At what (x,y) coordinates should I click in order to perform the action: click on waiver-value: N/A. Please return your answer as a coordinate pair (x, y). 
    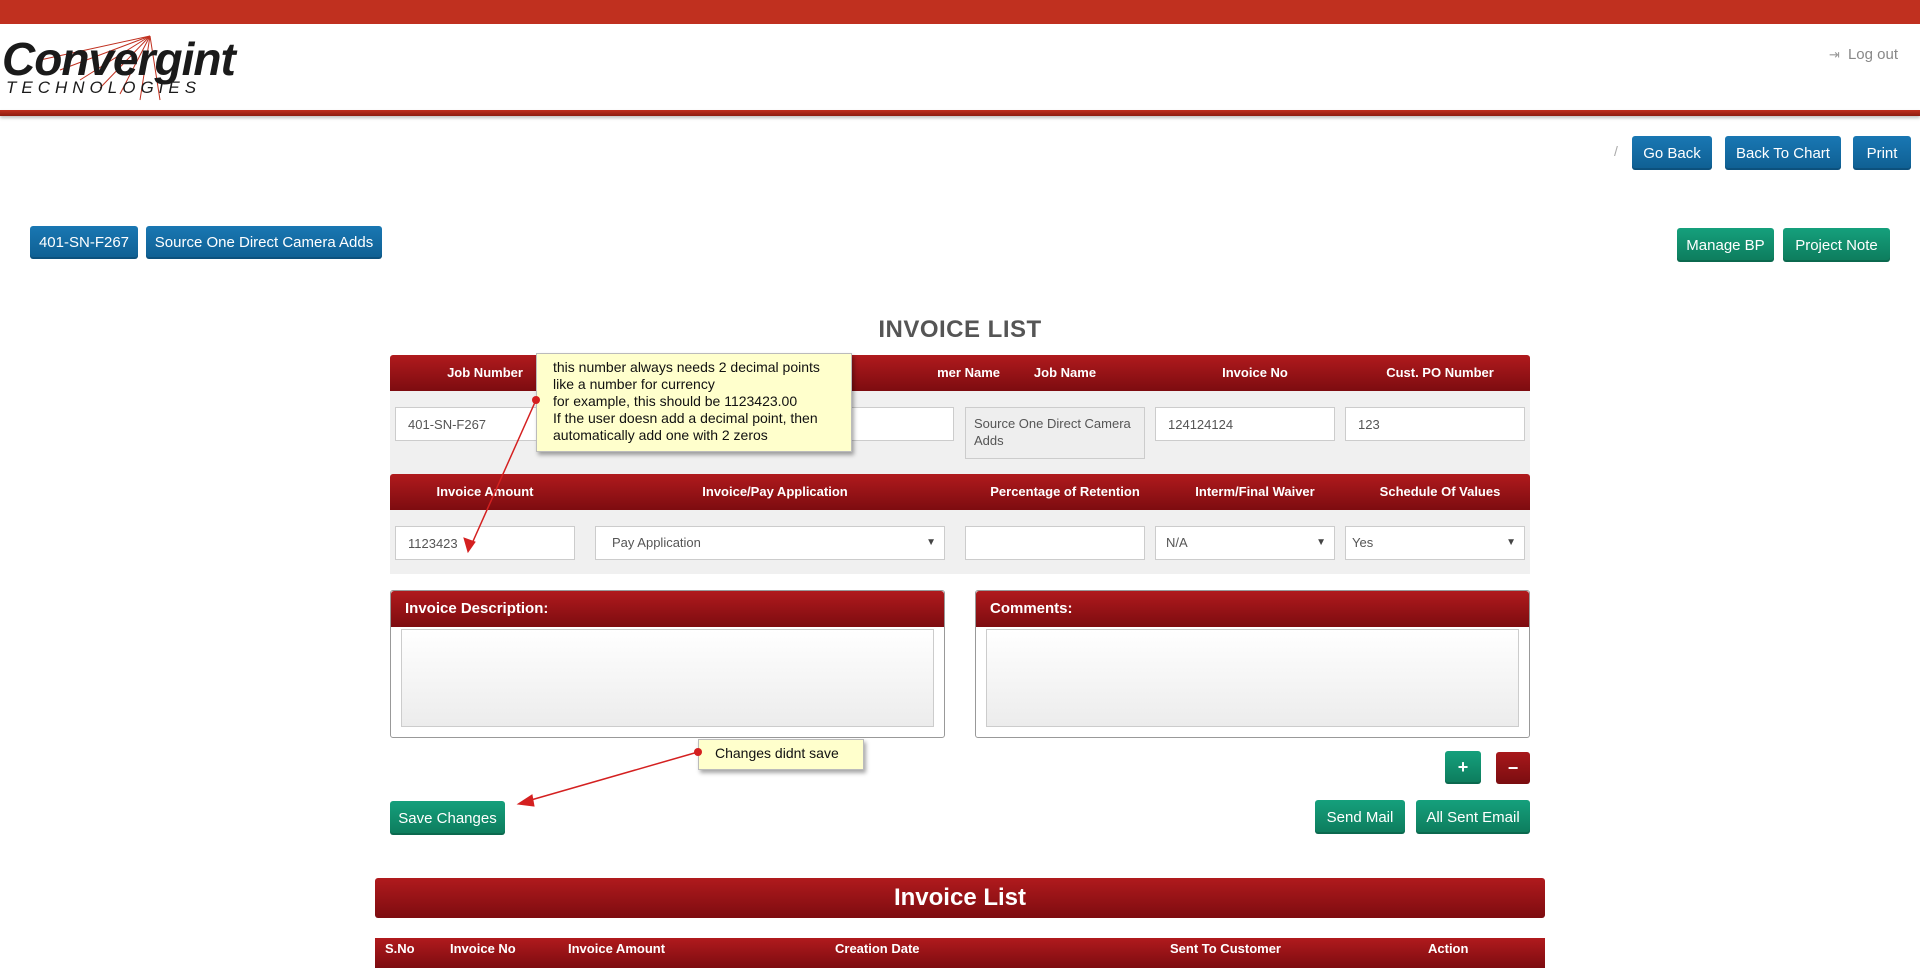
    Looking at the image, I should click on (1177, 542).